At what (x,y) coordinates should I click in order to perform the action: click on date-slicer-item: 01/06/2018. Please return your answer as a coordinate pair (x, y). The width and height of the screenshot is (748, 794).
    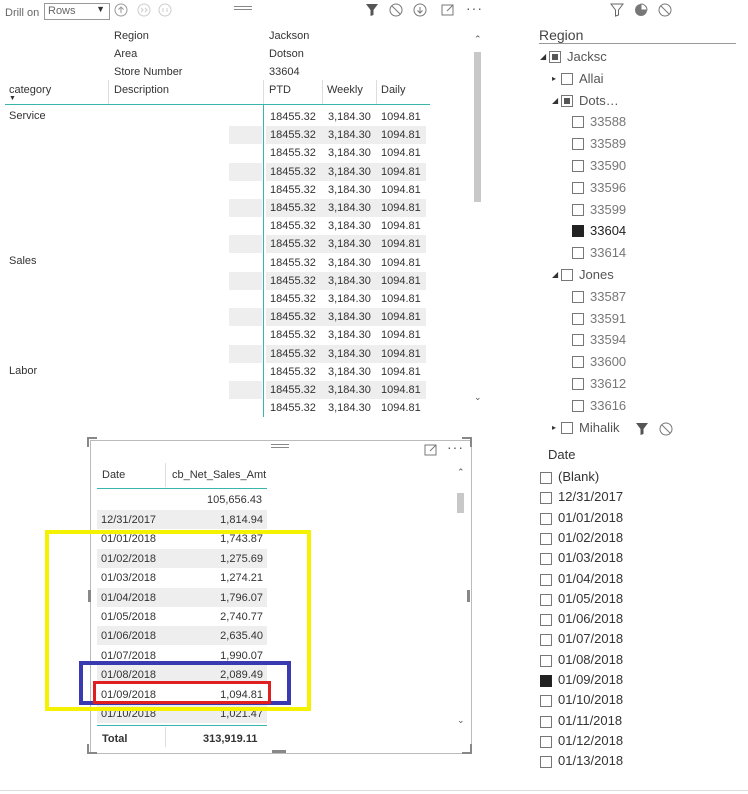
    Looking at the image, I should click on (590, 618).